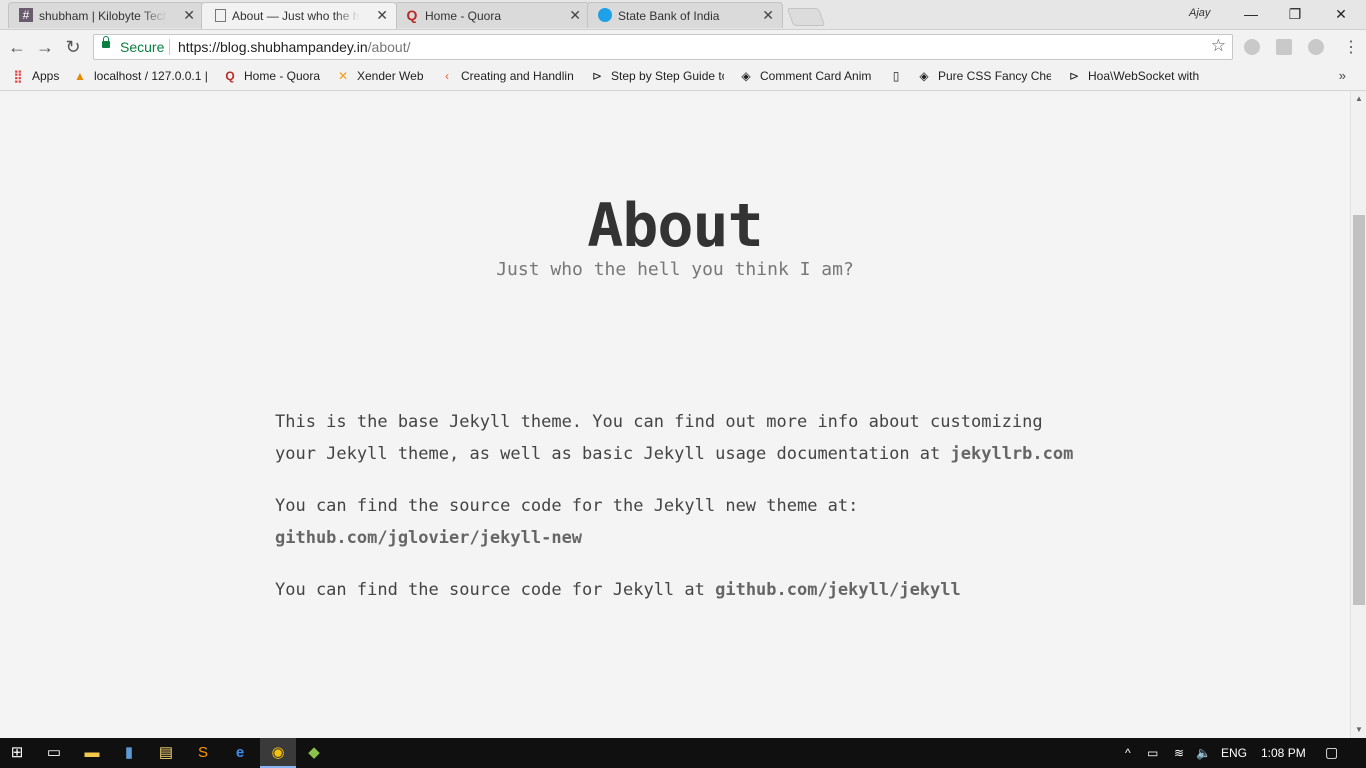 The height and width of the screenshot is (768, 1366). What do you see at coordinates (45, 47) in the screenshot?
I see `forward-icon: →` at bounding box center [45, 47].